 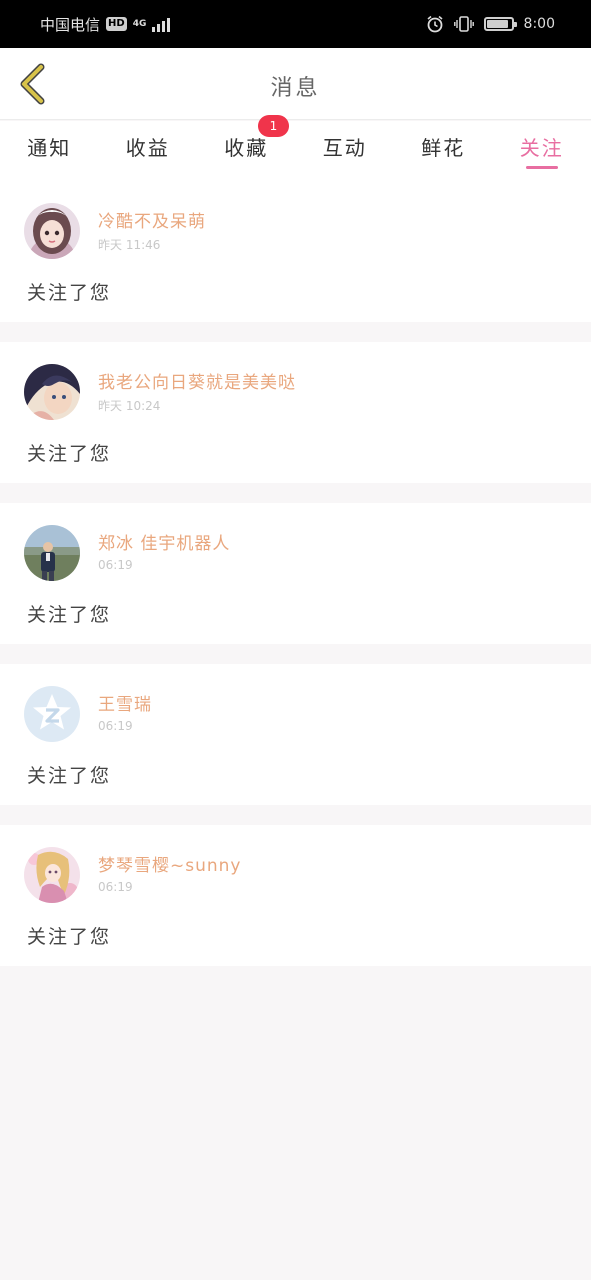 What do you see at coordinates (463, 24) in the screenshot?
I see `vibrate-icon` at bounding box center [463, 24].